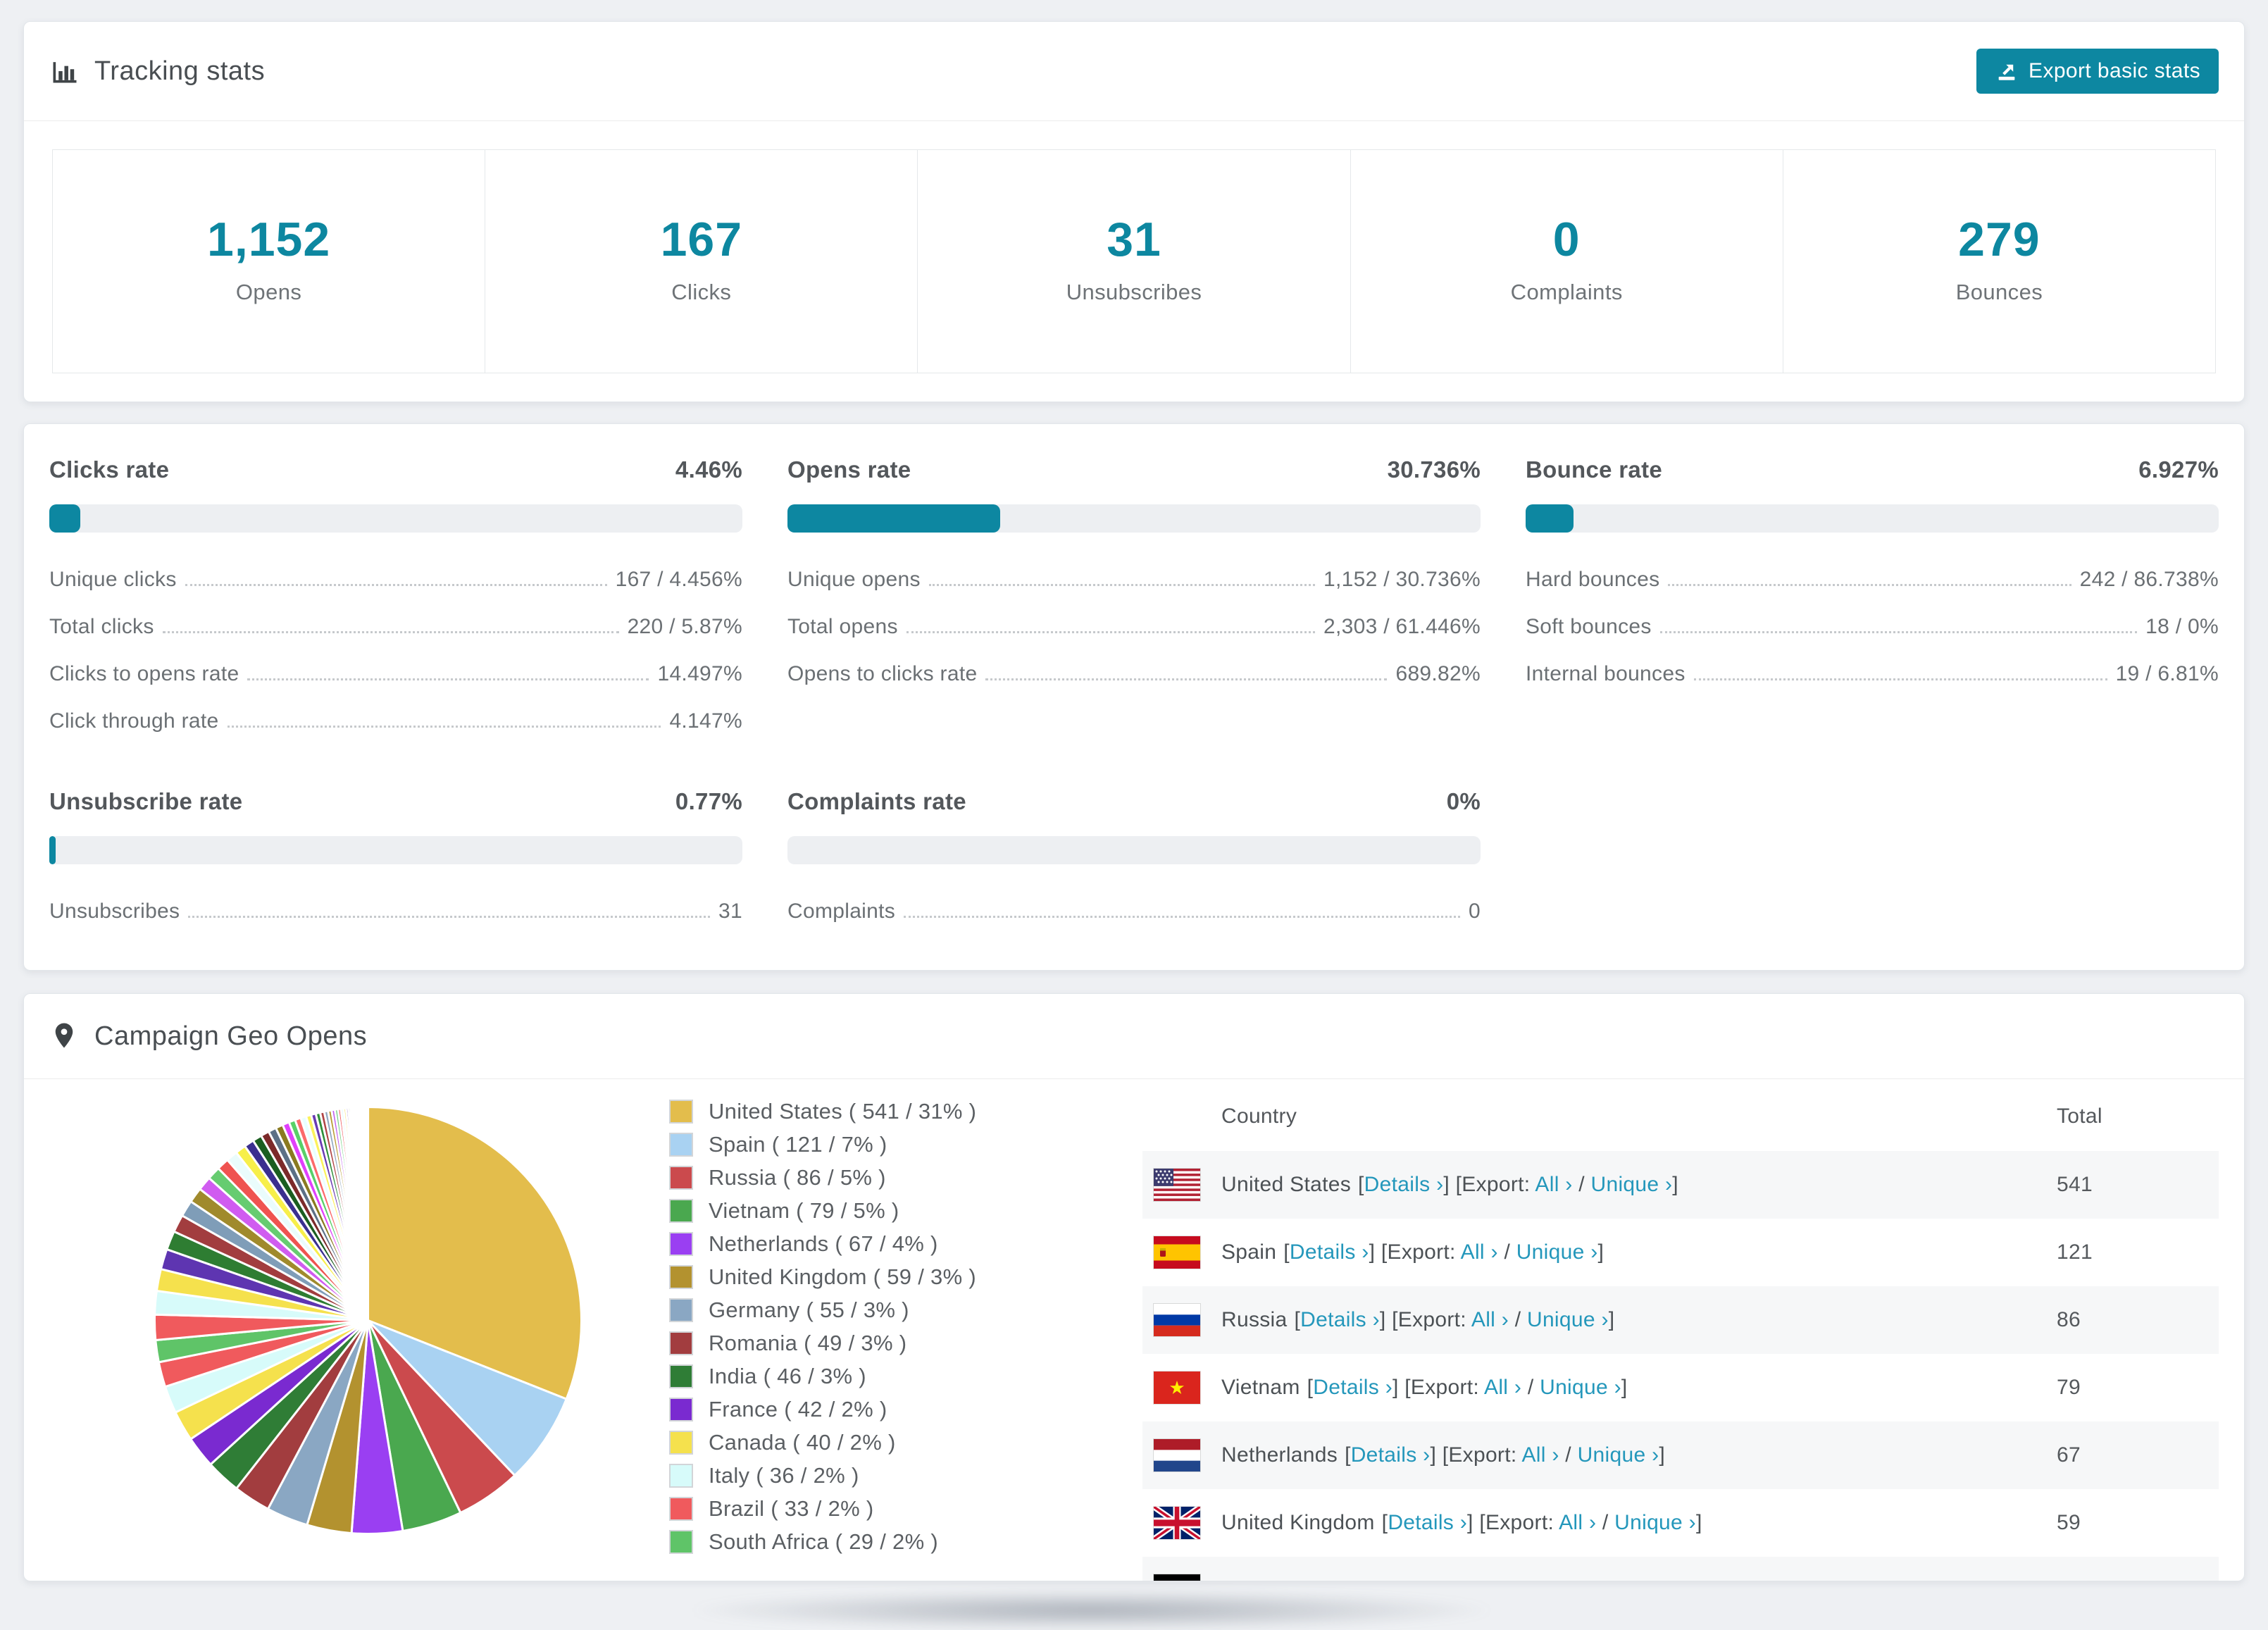  Describe the element at coordinates (1402, 626) in the screenshot. I see `metric-value: 2,303 / 61.446%` at that location.